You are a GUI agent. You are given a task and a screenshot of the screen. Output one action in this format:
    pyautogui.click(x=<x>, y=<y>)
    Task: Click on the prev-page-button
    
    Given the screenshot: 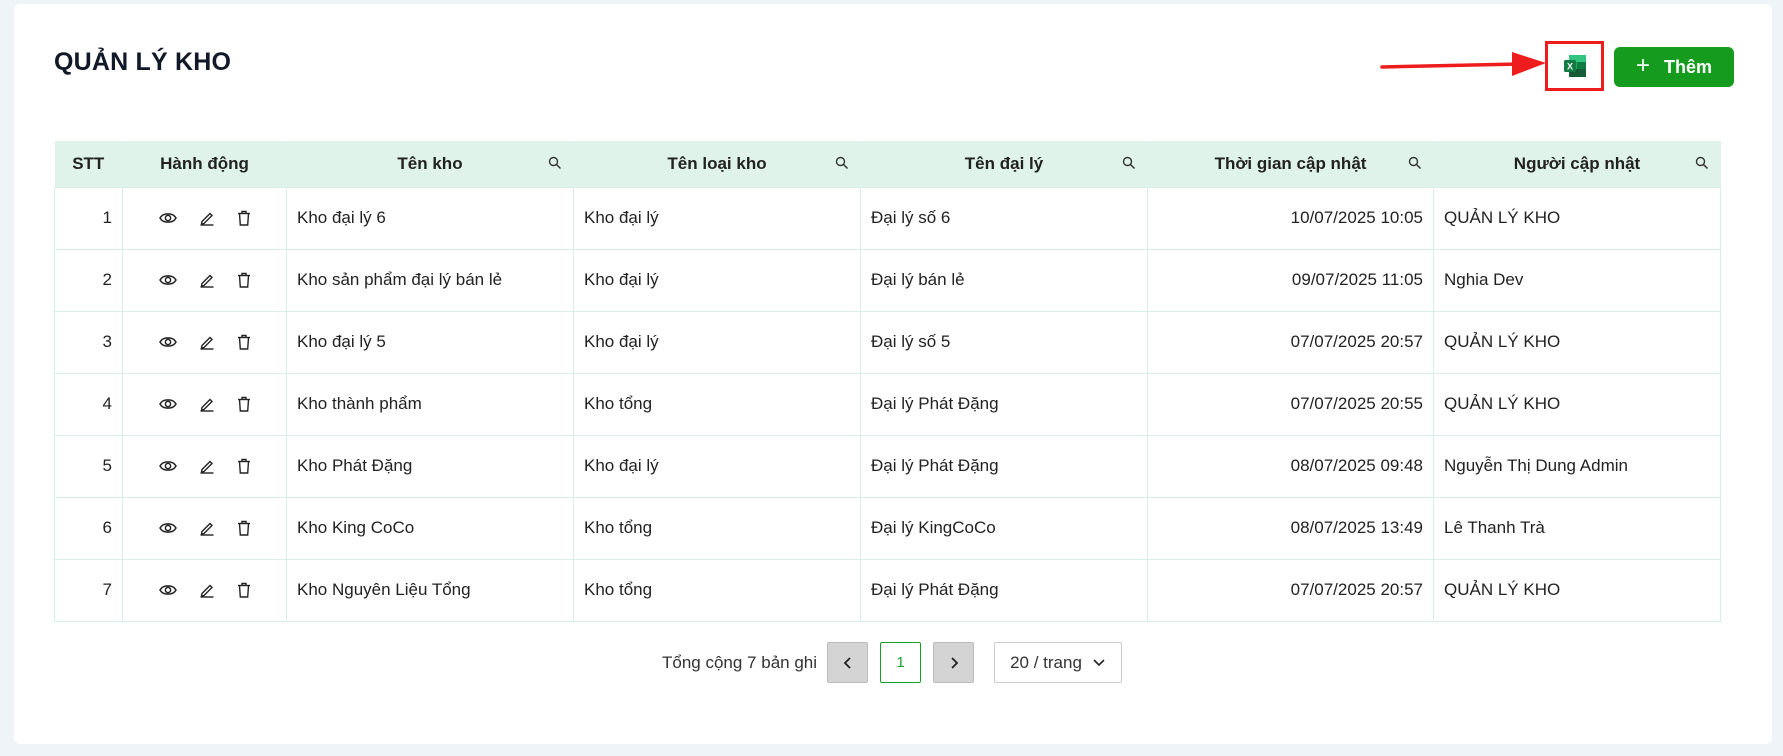 What is the action you would take?
    pyautogui.click(x=848, y=662)
    